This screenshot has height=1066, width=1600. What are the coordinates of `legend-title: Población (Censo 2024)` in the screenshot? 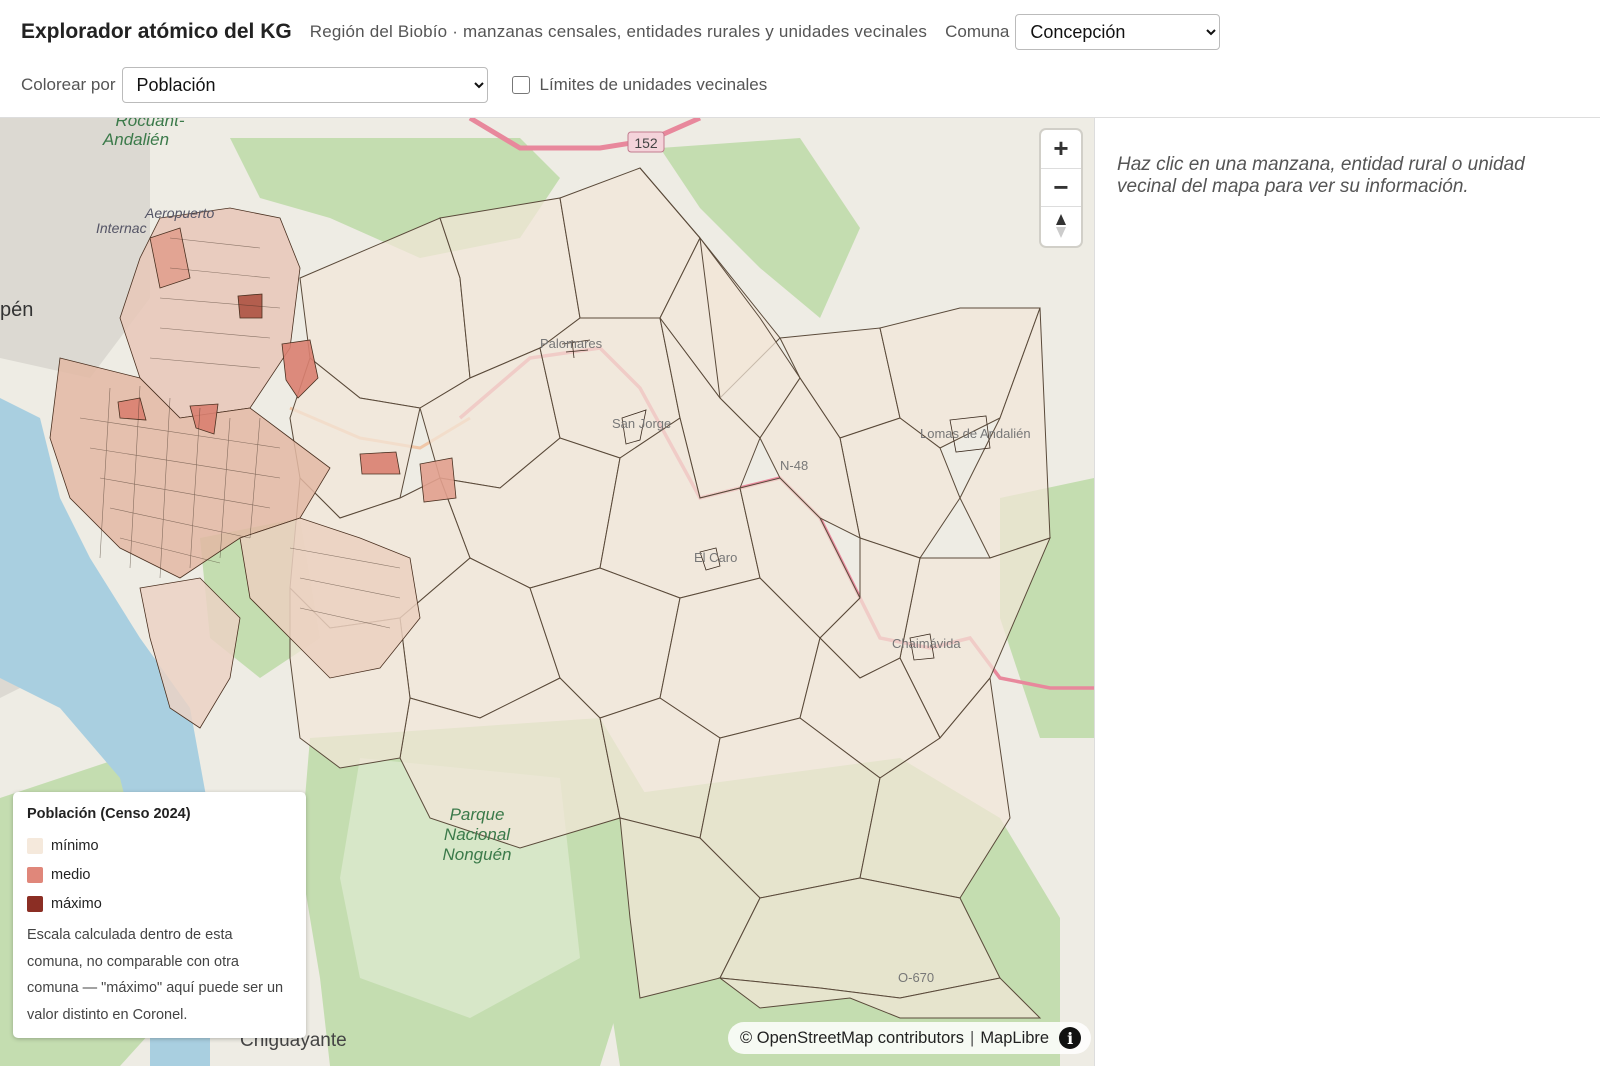 It's located at (109, 814).